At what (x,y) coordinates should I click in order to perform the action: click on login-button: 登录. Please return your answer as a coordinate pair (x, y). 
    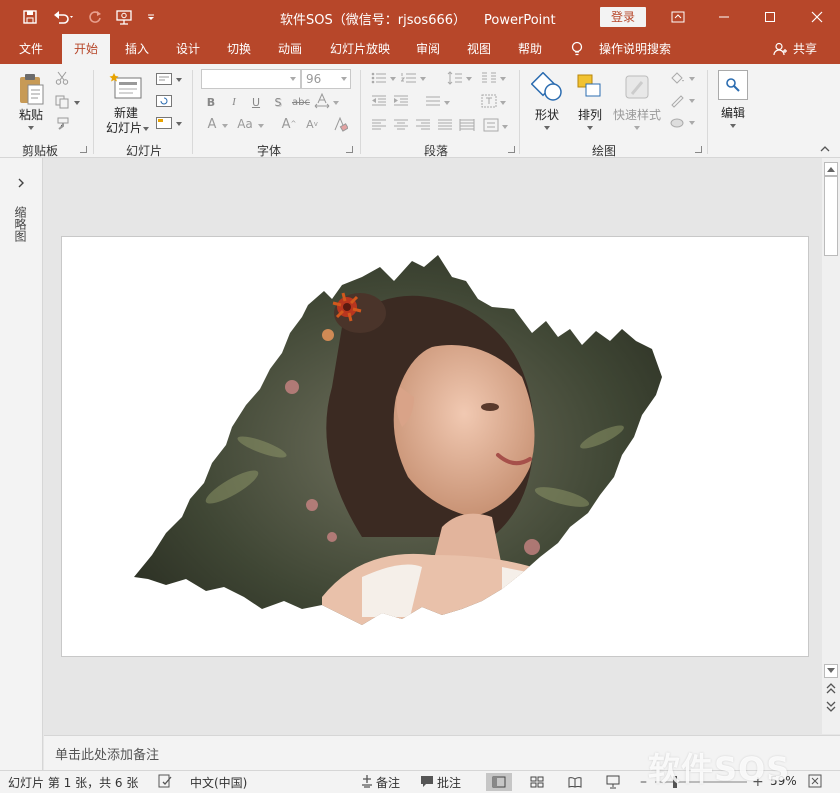
    Looking at the image, I should click on (623, 17).